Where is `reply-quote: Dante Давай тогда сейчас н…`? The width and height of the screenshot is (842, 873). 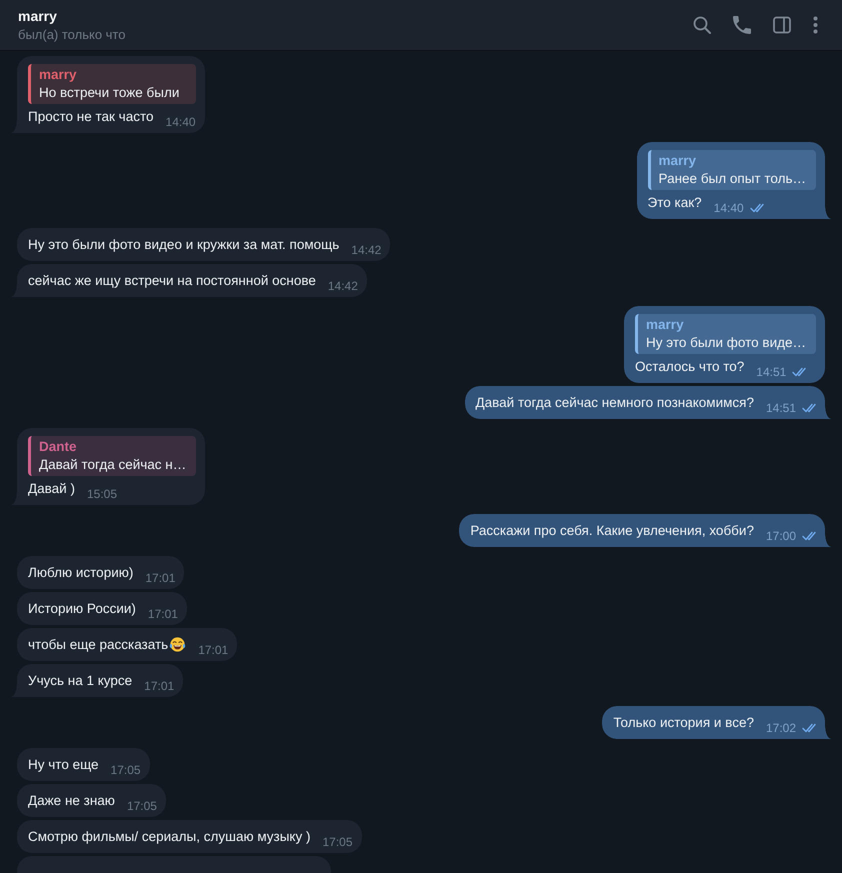 reply-quote: Dante Давай тогда сейчас н… is located at coordinates (112, 456).